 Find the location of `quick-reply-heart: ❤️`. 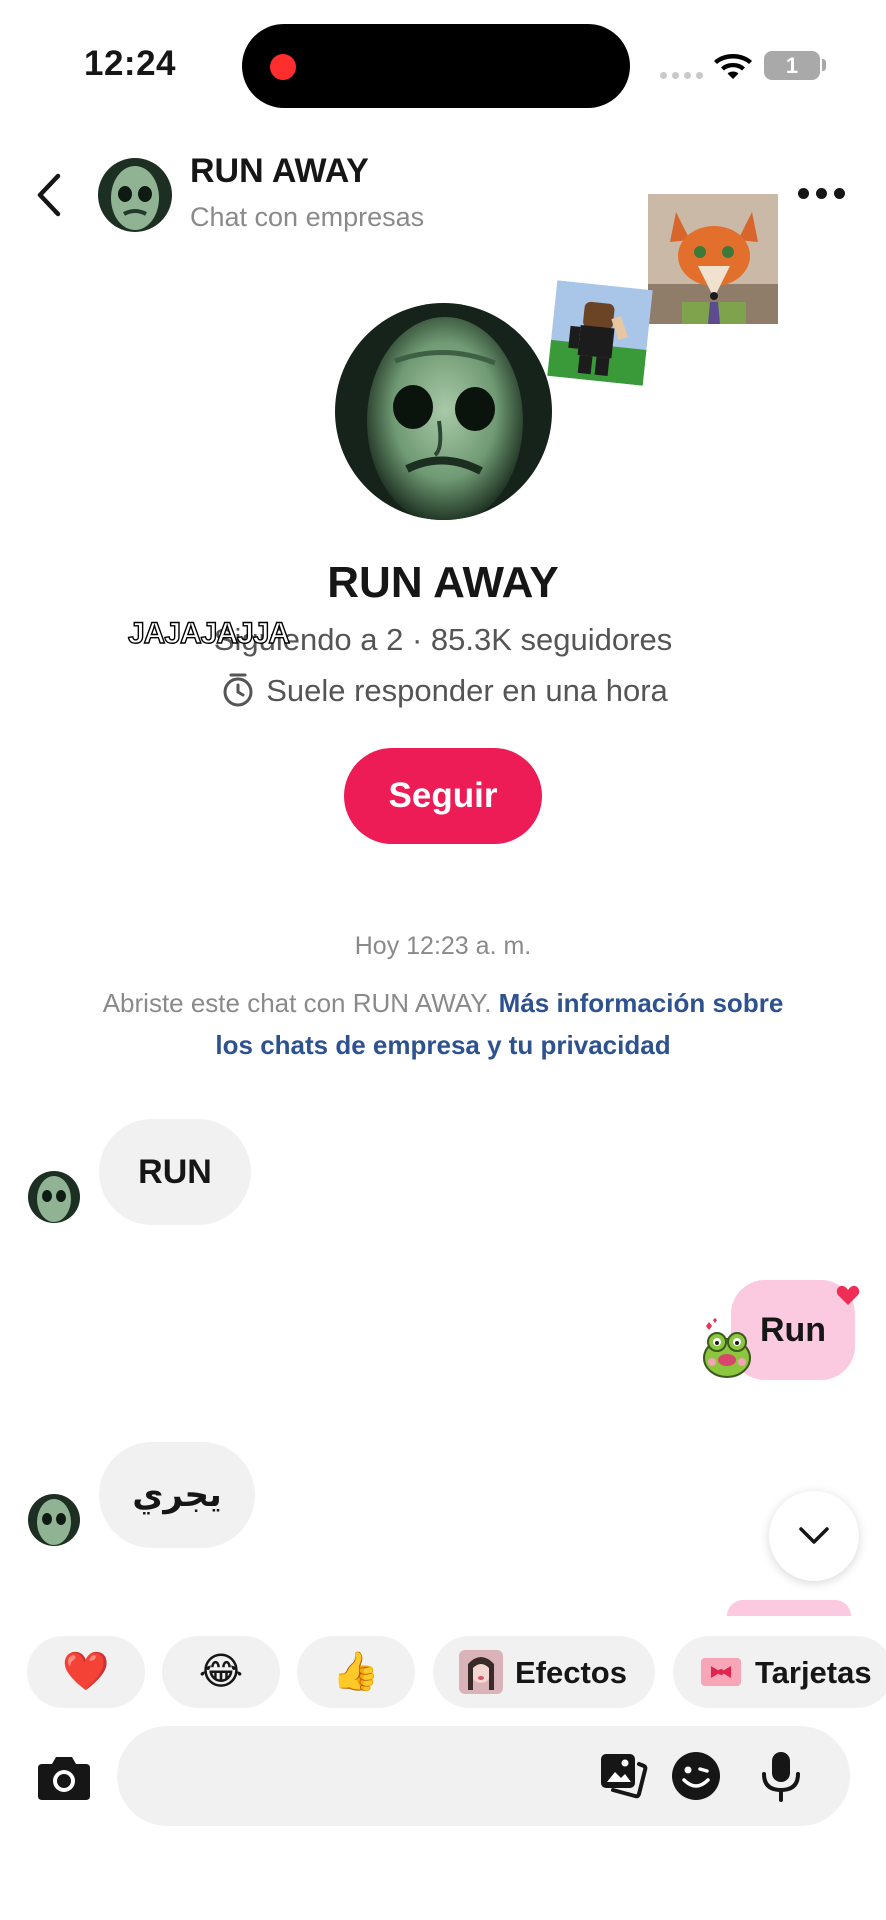

quick-reply-heart: ❤️ is located at coordinates (86, 1672).